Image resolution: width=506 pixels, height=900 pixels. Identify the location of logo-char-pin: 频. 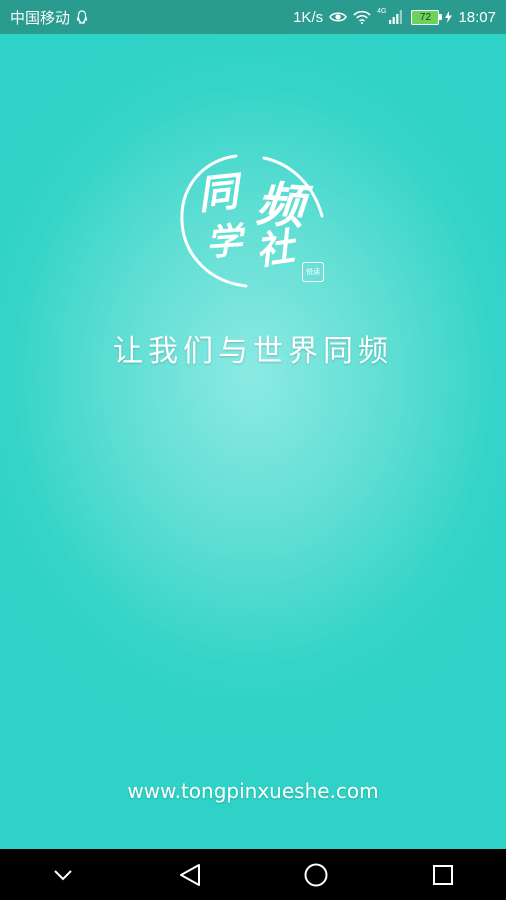
(280, 206).